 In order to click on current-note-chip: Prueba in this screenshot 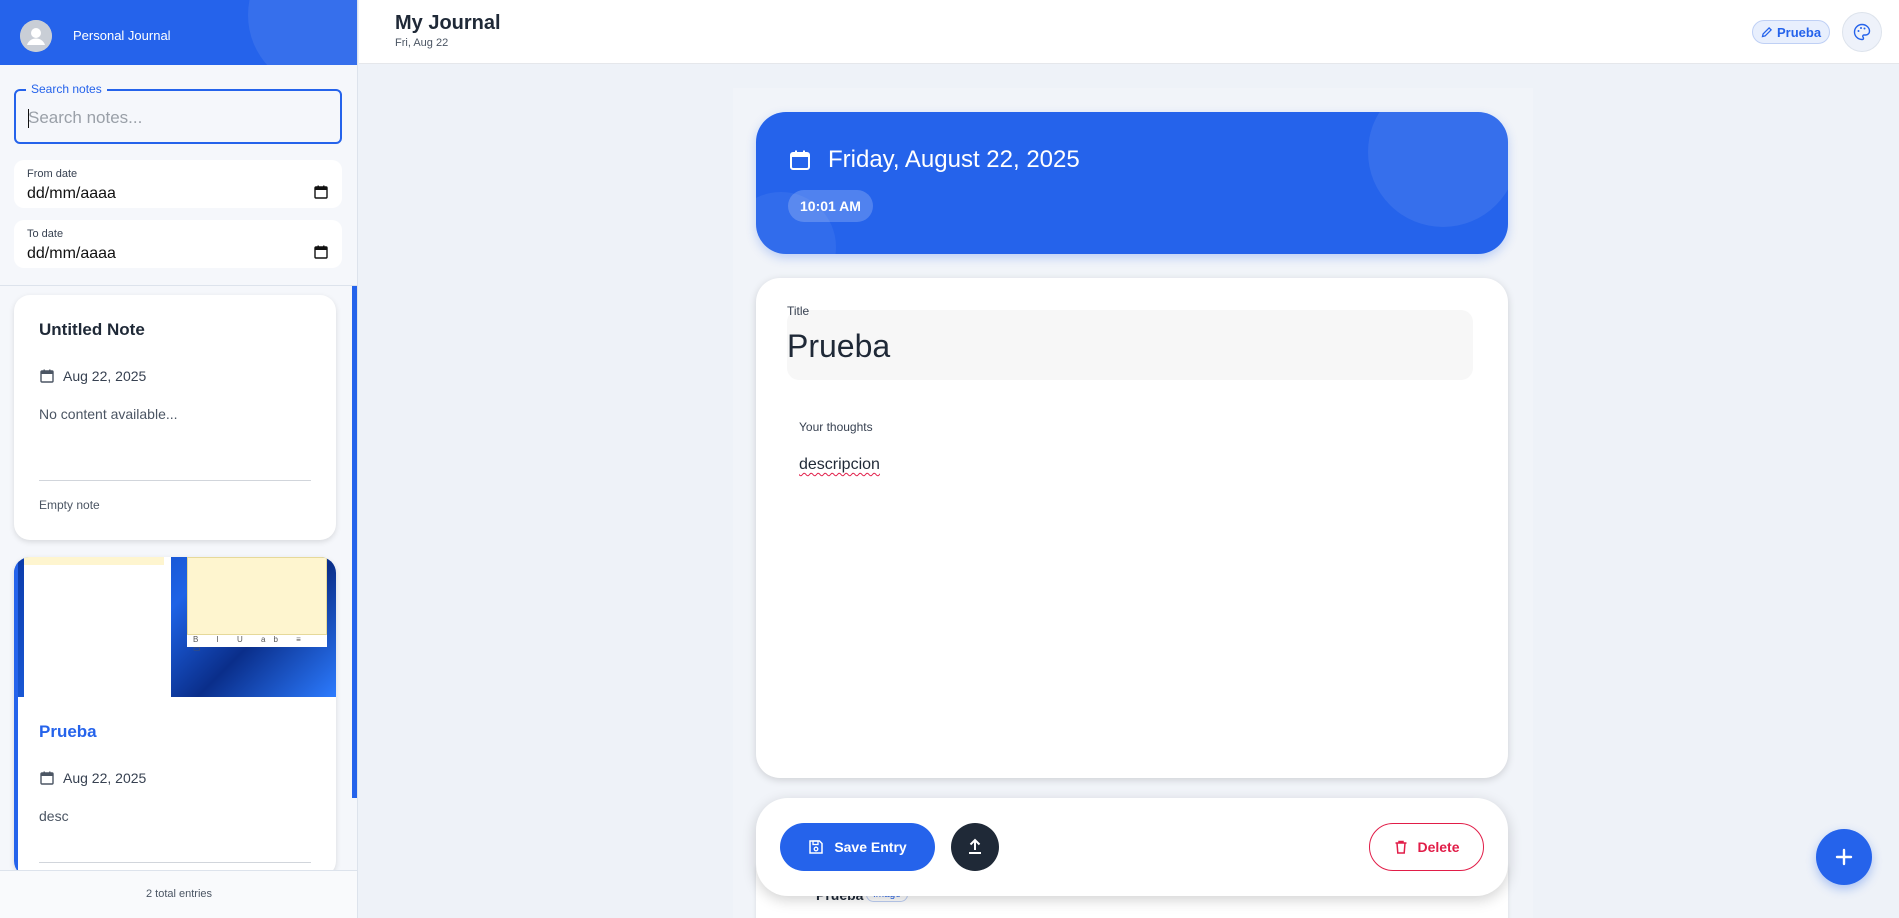, I will do `click(1791, 32)`.